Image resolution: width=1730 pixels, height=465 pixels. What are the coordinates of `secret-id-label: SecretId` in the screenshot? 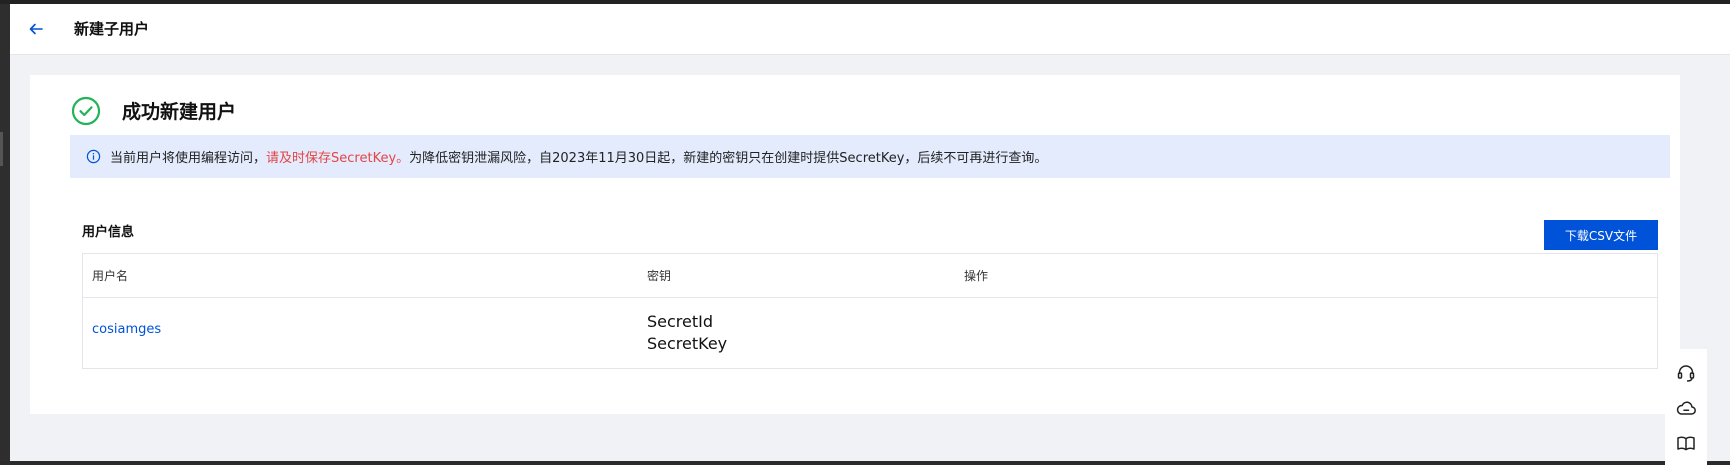 It's located at (680, 321).